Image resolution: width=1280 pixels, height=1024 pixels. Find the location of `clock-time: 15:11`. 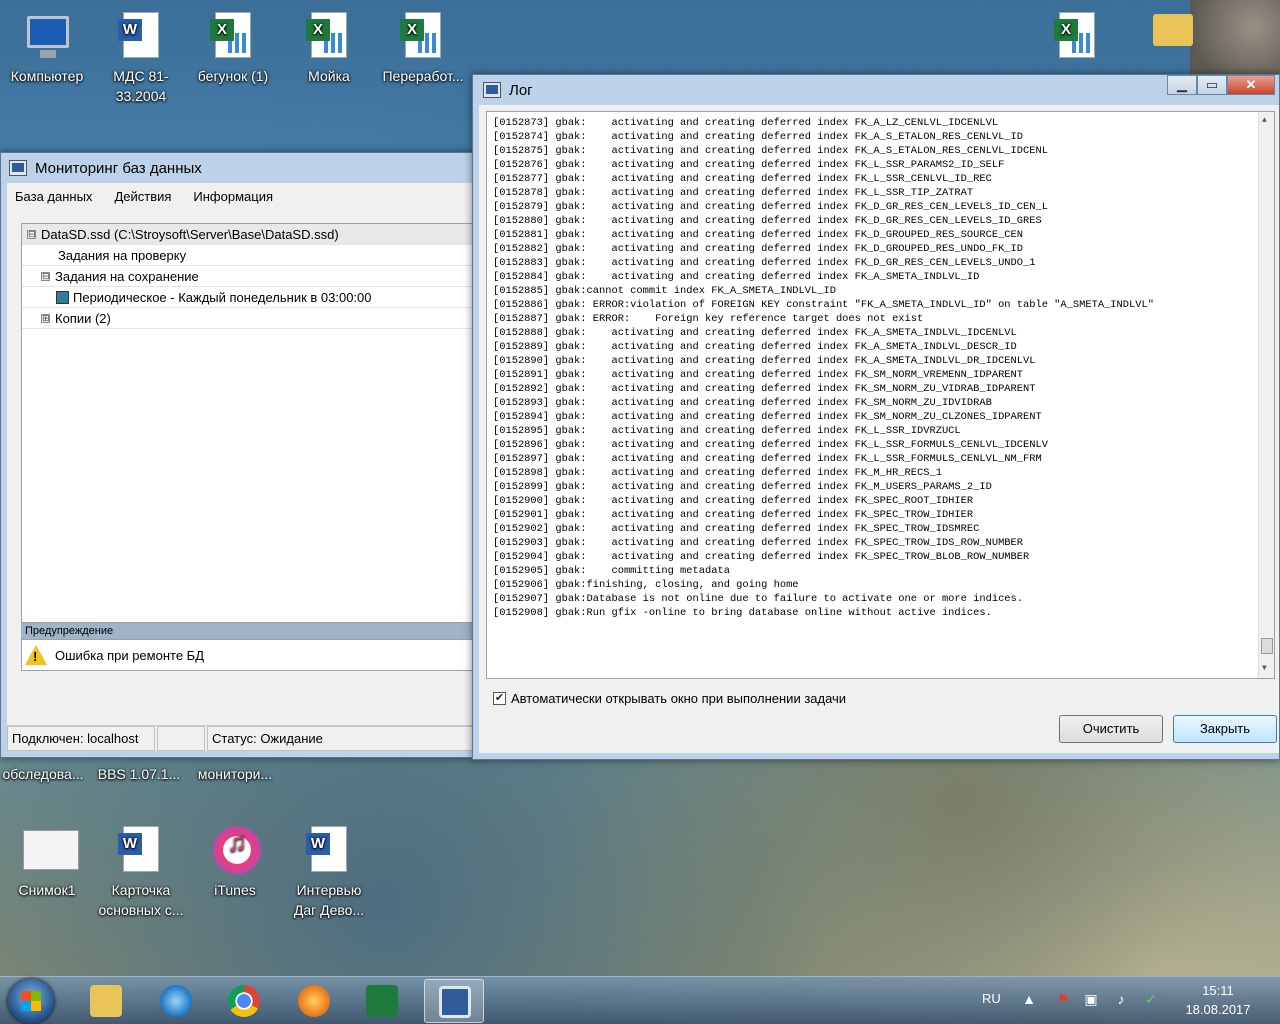

clock-time: 15:11 is located at coordinates (1218, 990).